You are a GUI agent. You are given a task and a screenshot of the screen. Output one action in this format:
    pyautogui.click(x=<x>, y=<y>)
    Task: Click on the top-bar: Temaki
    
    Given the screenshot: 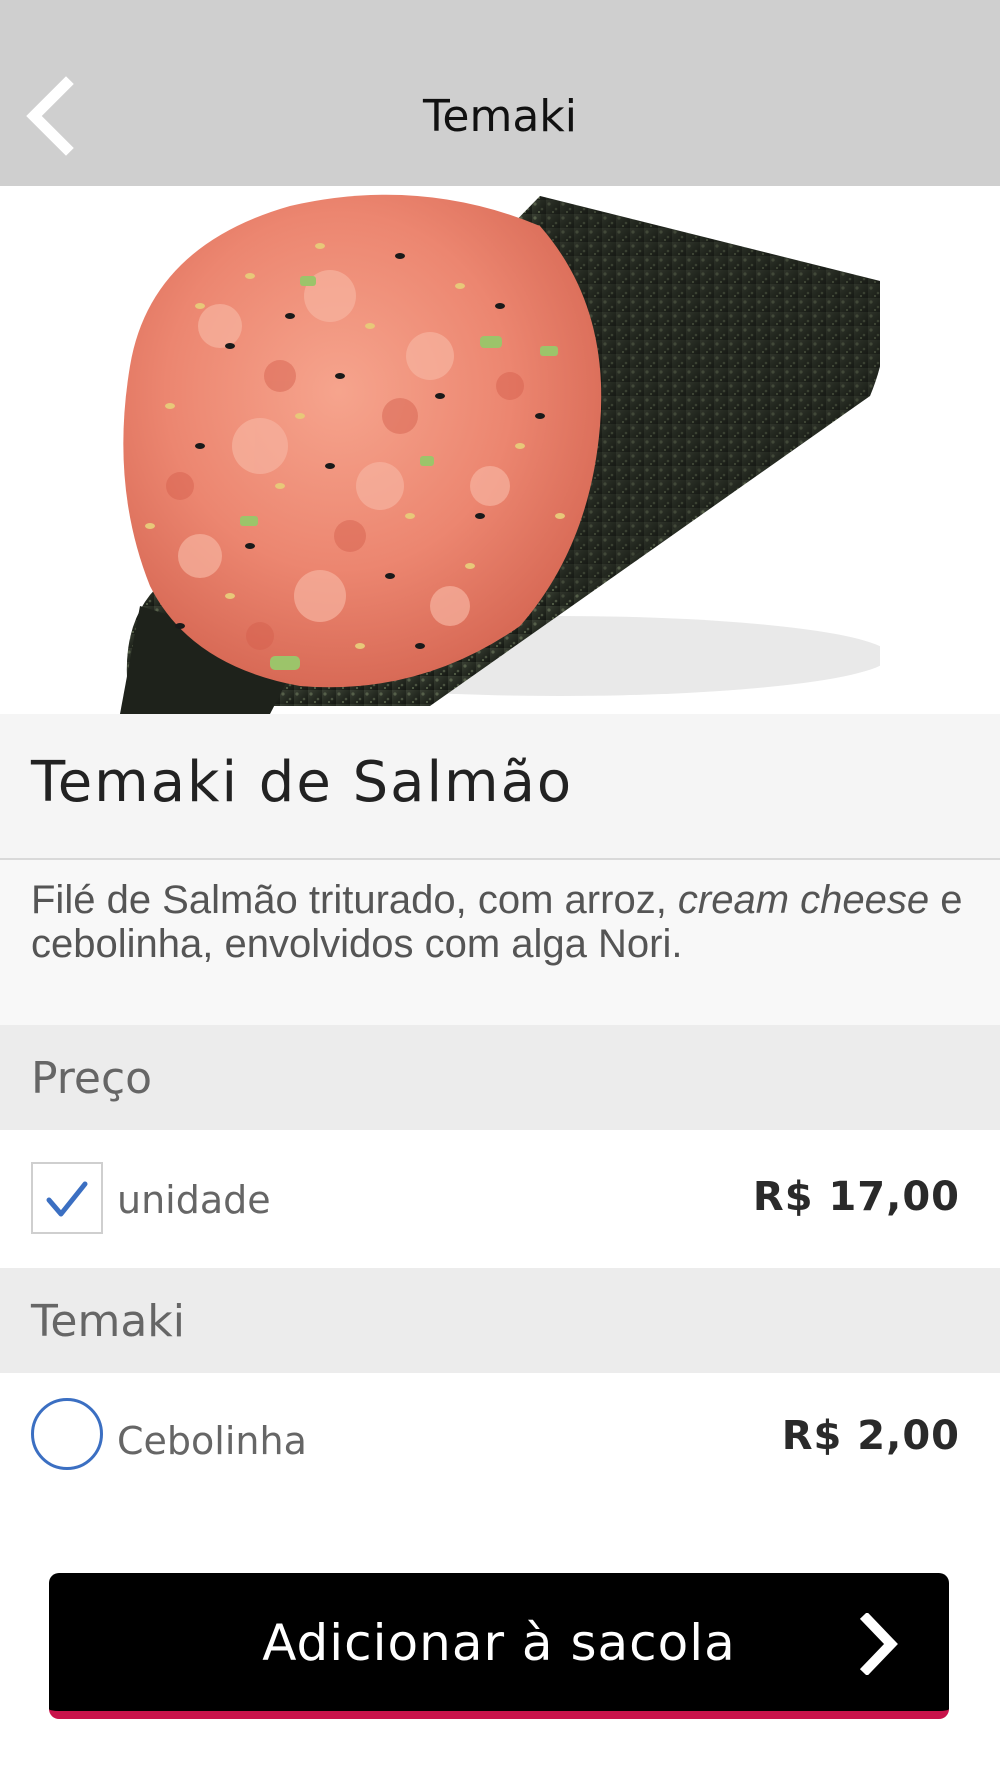 What is the action you would take?
    pyautogui.click(x=500, y=93)
    